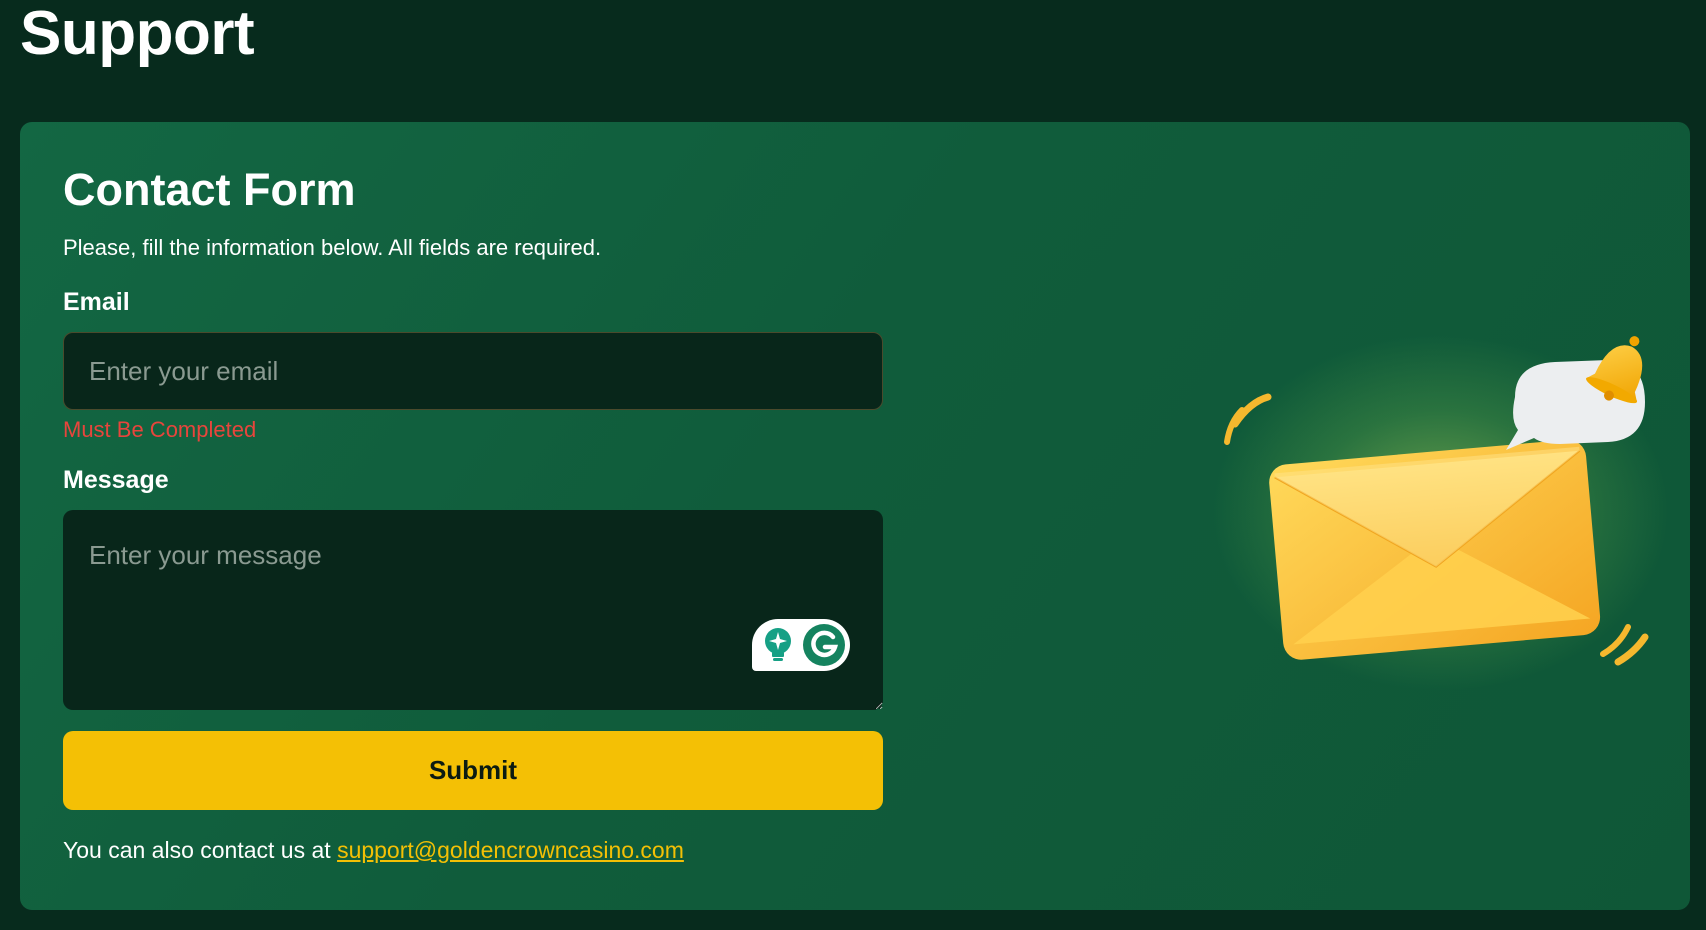 The width and height of the screenshot is (1706, 930). Describe the element at coordinates (510, 850) in the screenshot. I see `support-email-link: support@goldencrowncasino.com` at that location.